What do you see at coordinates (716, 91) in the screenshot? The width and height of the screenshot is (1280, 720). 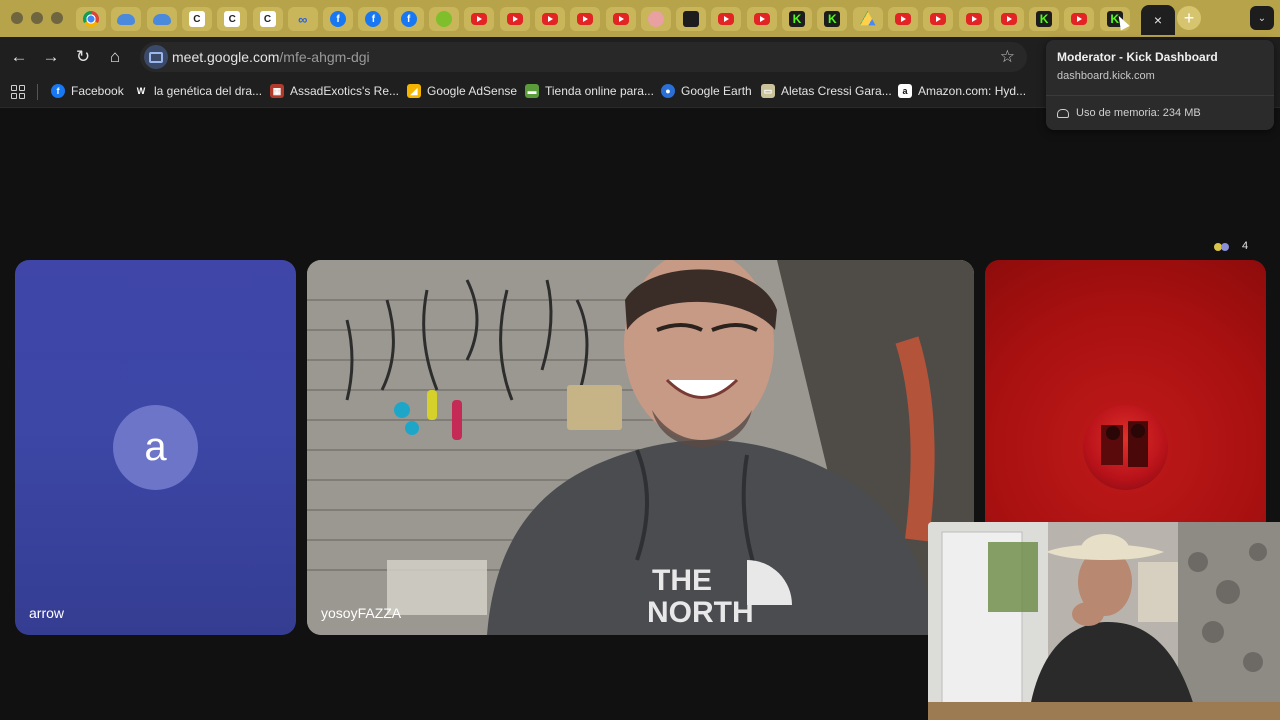 I see `bookmark-label: Google Earth` at bounding box center [716, 91].